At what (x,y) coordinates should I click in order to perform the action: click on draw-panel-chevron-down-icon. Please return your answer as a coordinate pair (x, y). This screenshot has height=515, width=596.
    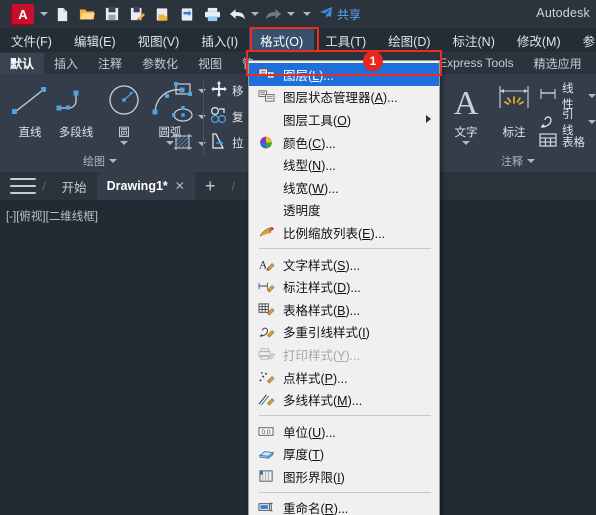
    Looking at the image, I should click on (113, 161).